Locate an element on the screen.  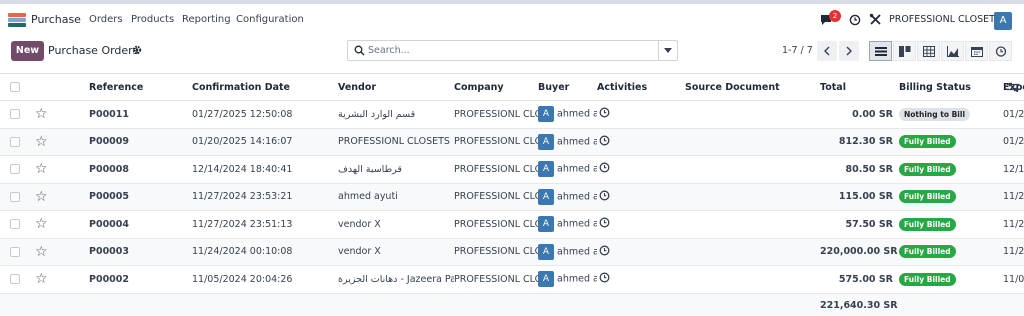
column-header-activities: Activities is located at coordinates (641, 87).